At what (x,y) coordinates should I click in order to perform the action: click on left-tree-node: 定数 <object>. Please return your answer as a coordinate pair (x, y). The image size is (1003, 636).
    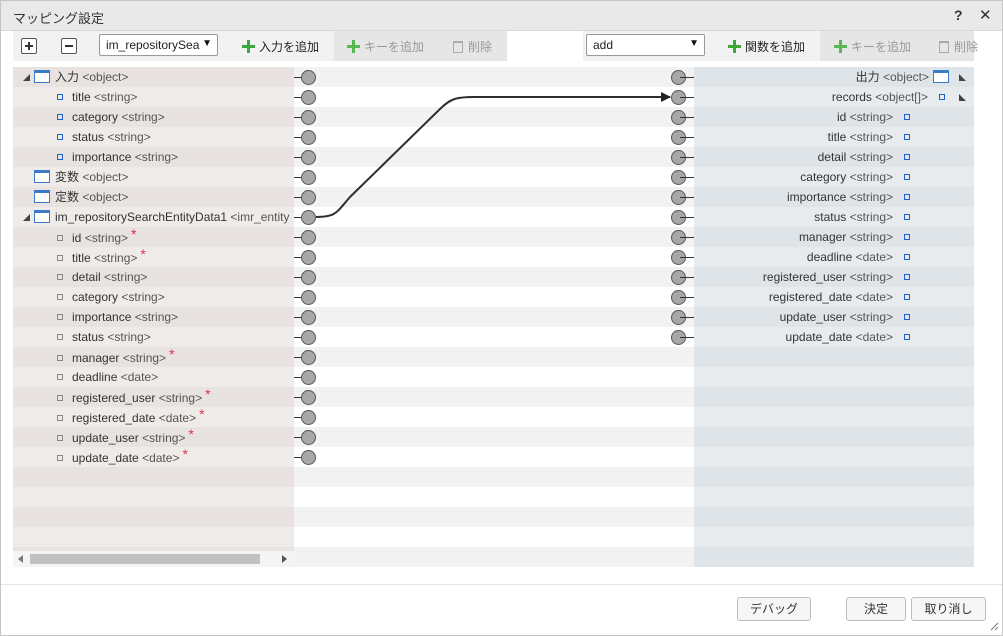
    Looking at the image, I should click on (70, 197).